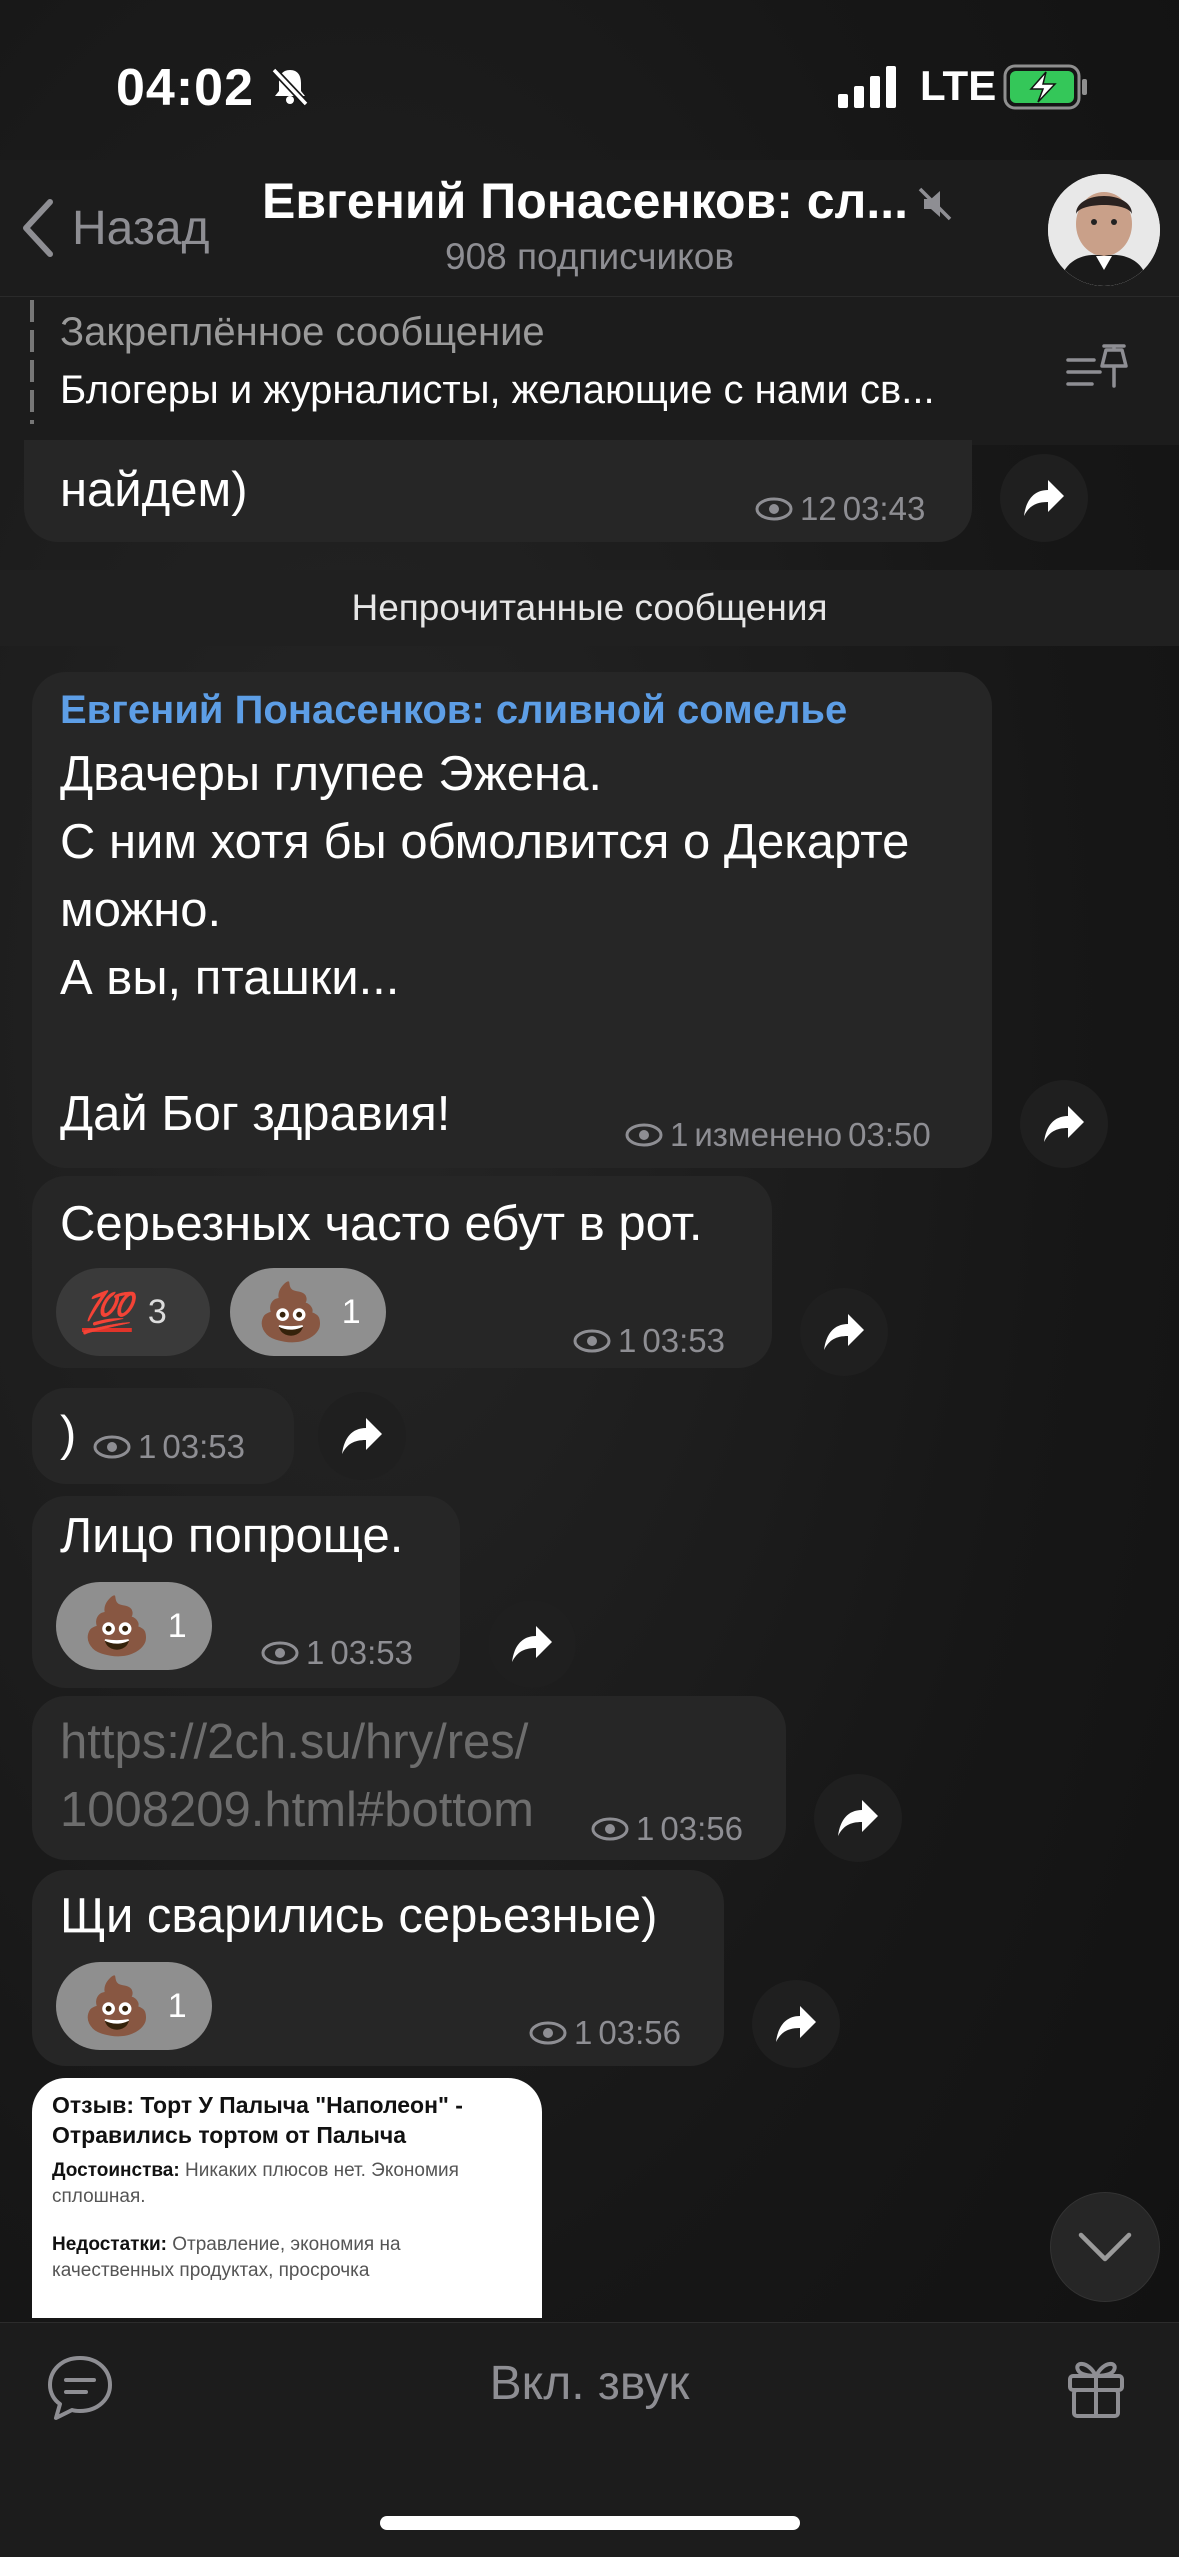 The width and height of the screenshot is (1179, 2557). What do you see at coordinates (302, 332) in the screenshot?
I see `pinned-title: Закреплённое сообщение` at bounding box center [302, 332].